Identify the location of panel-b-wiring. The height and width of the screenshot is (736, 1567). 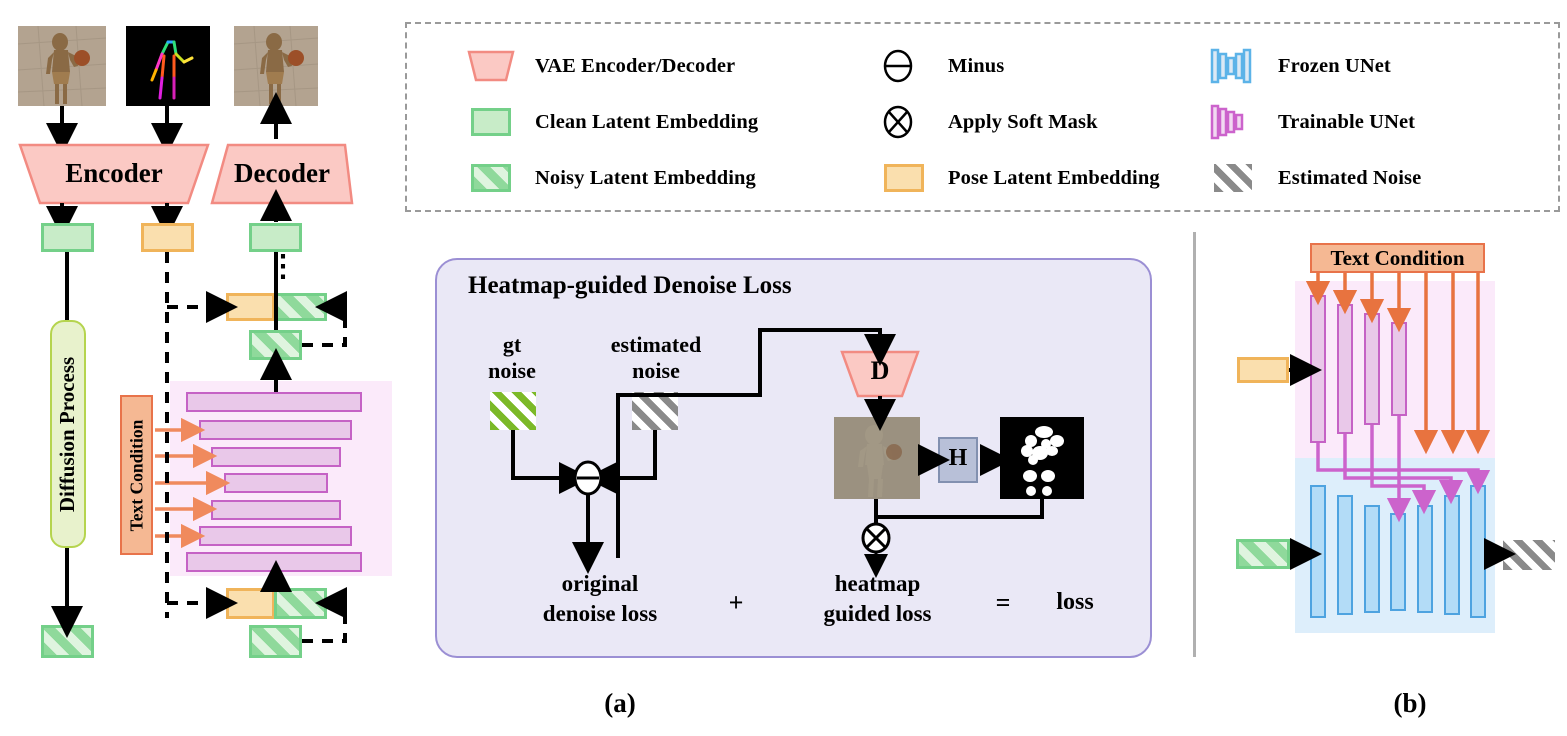
(1402, 421).